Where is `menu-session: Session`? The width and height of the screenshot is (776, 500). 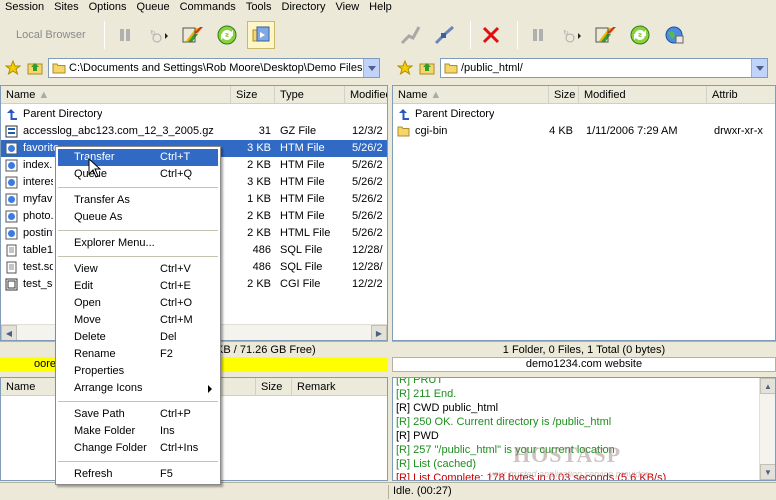
menu-session: Session is located at coordinates (24, 7).